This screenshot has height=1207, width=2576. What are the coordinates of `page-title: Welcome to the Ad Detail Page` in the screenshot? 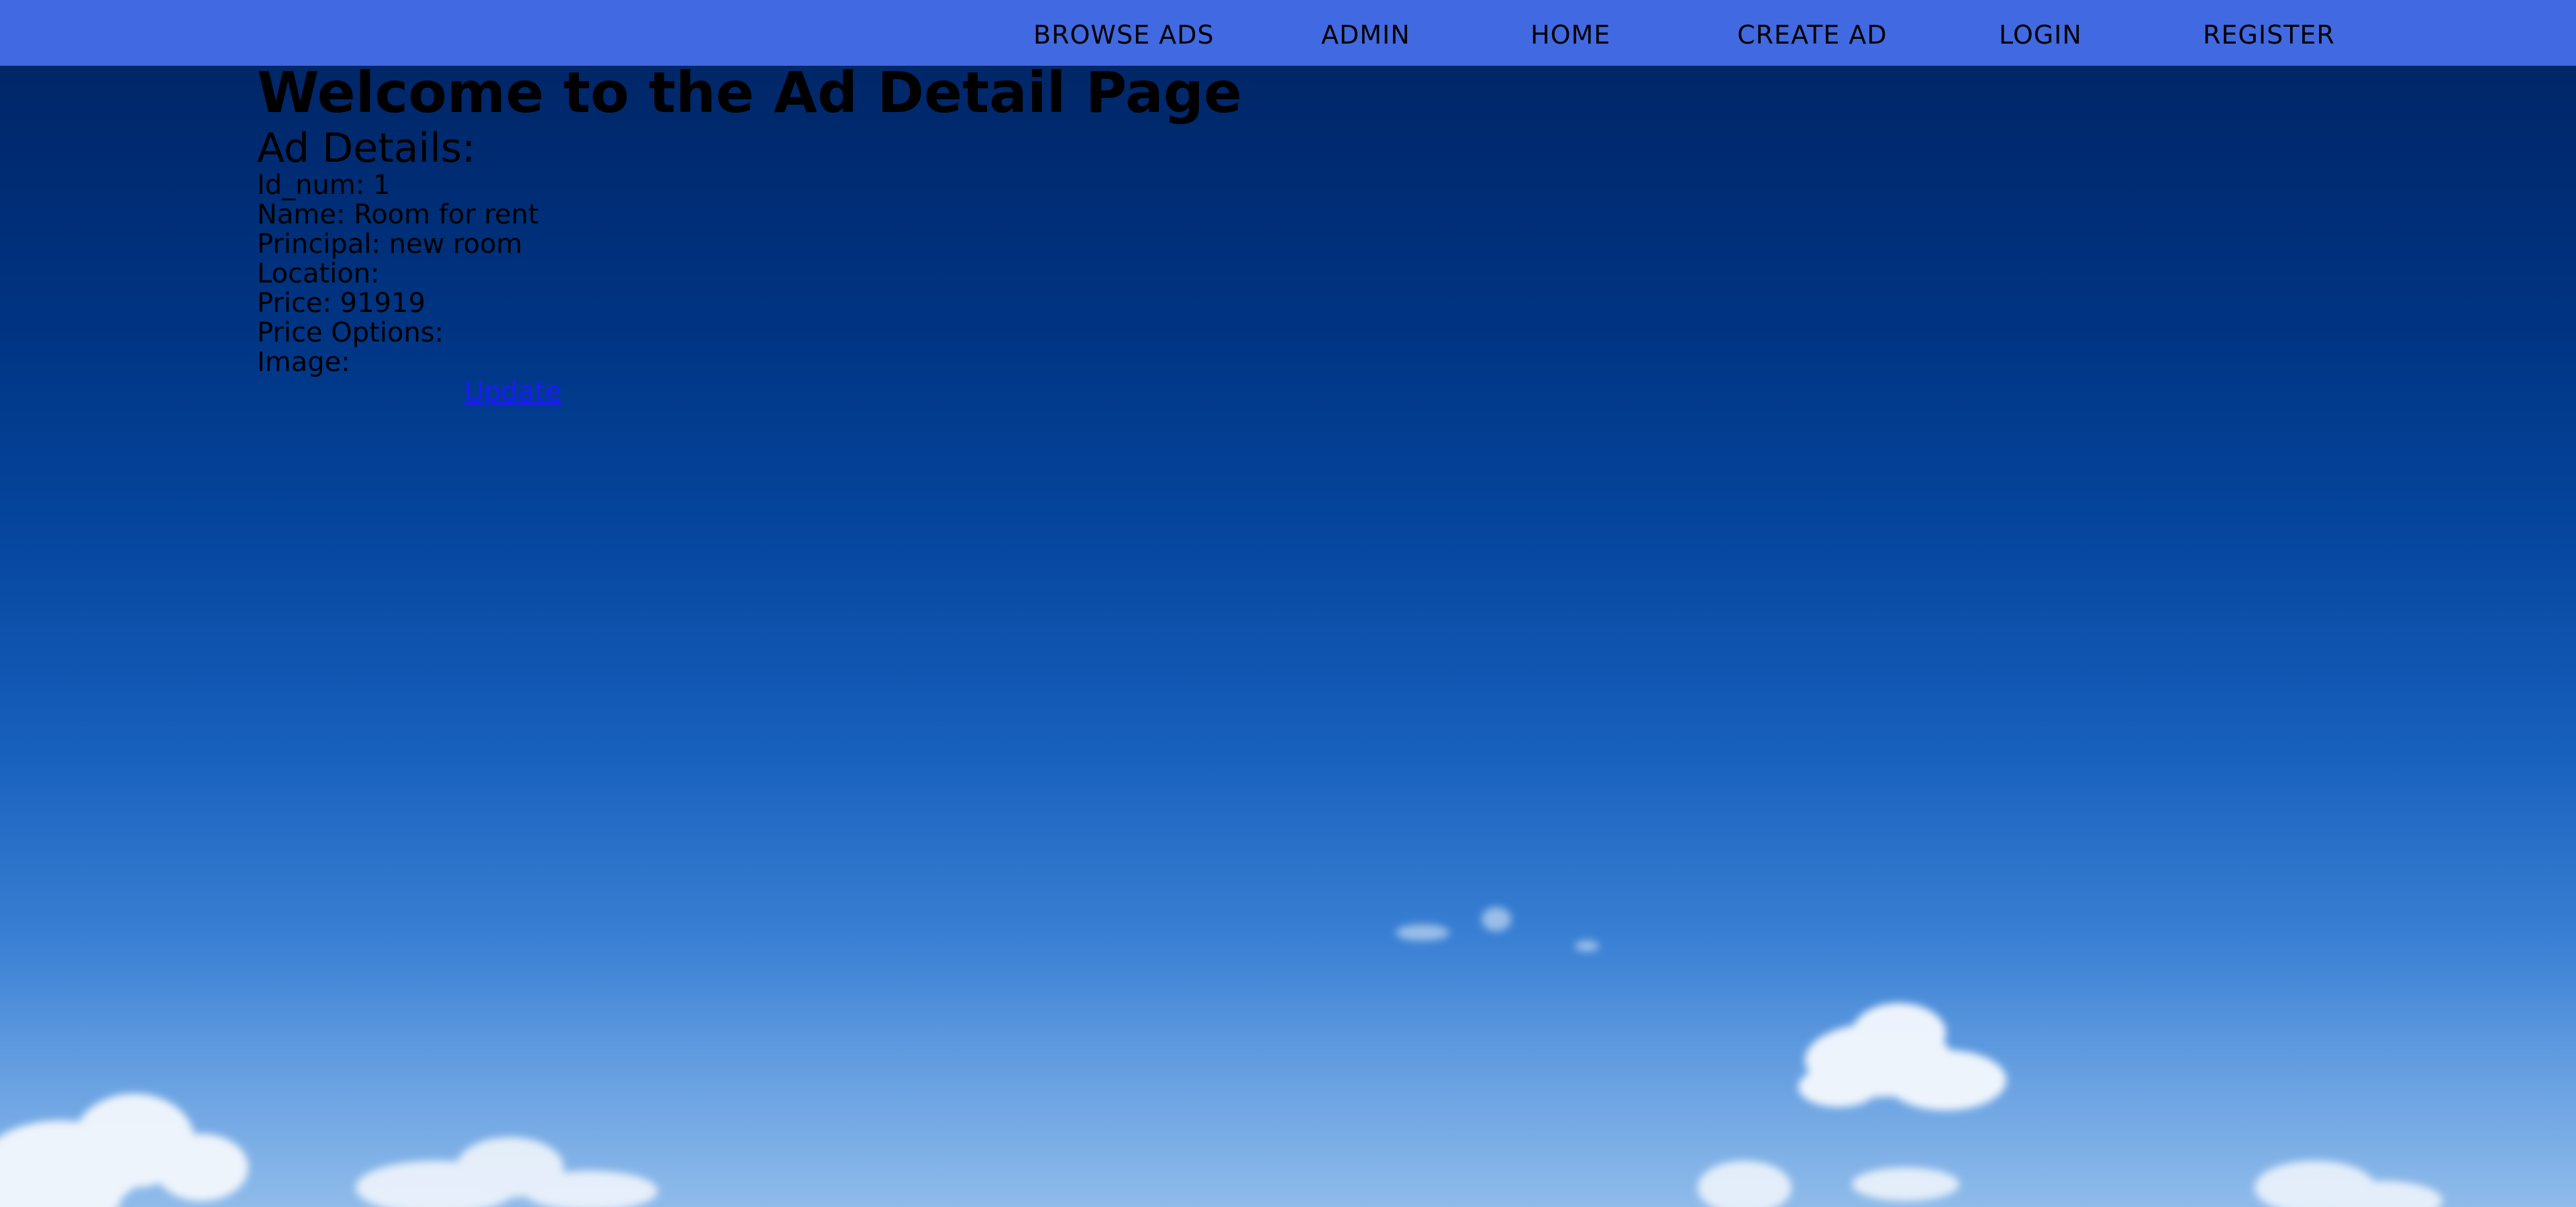 It's located at (749, 92).